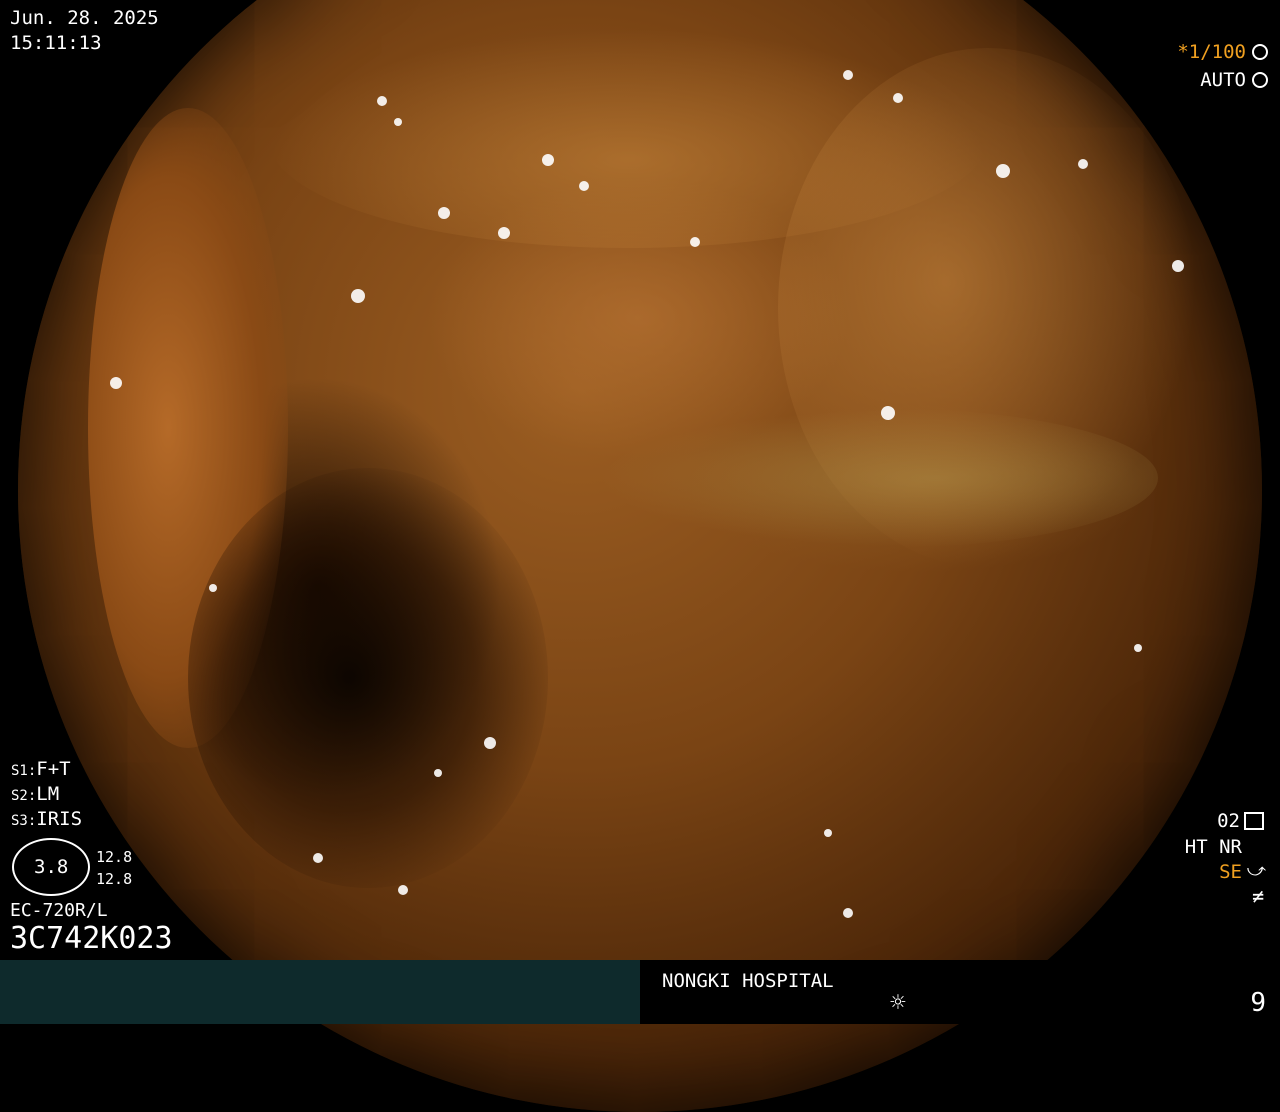 The height and width of the screenshot is (1112, 1280). What do you see at coordinates (898, 1003) in the screenshot?
I see `sun-icon: ☼` at bounding box center [898, 1003].